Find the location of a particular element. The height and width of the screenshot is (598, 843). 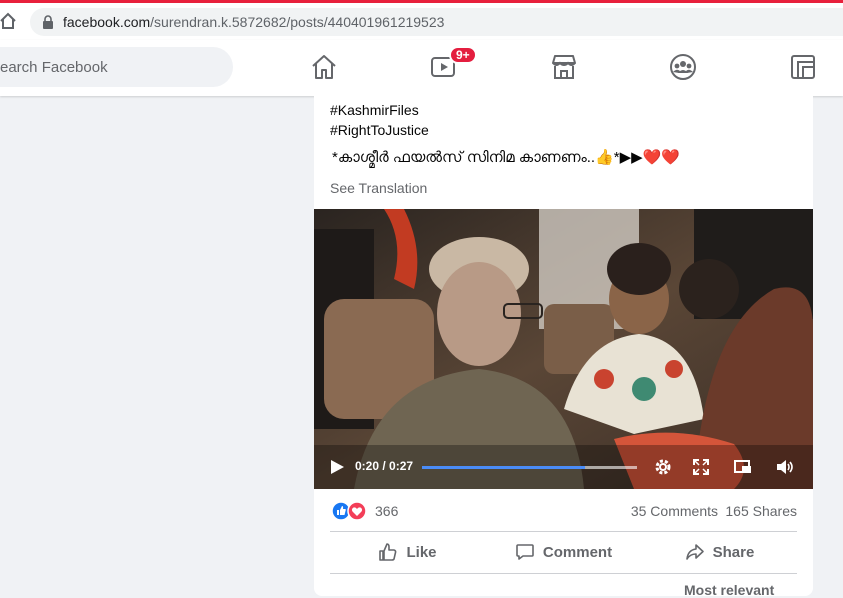

search-placeholder-text: earch Facebook is located at coordinates (54, 67).